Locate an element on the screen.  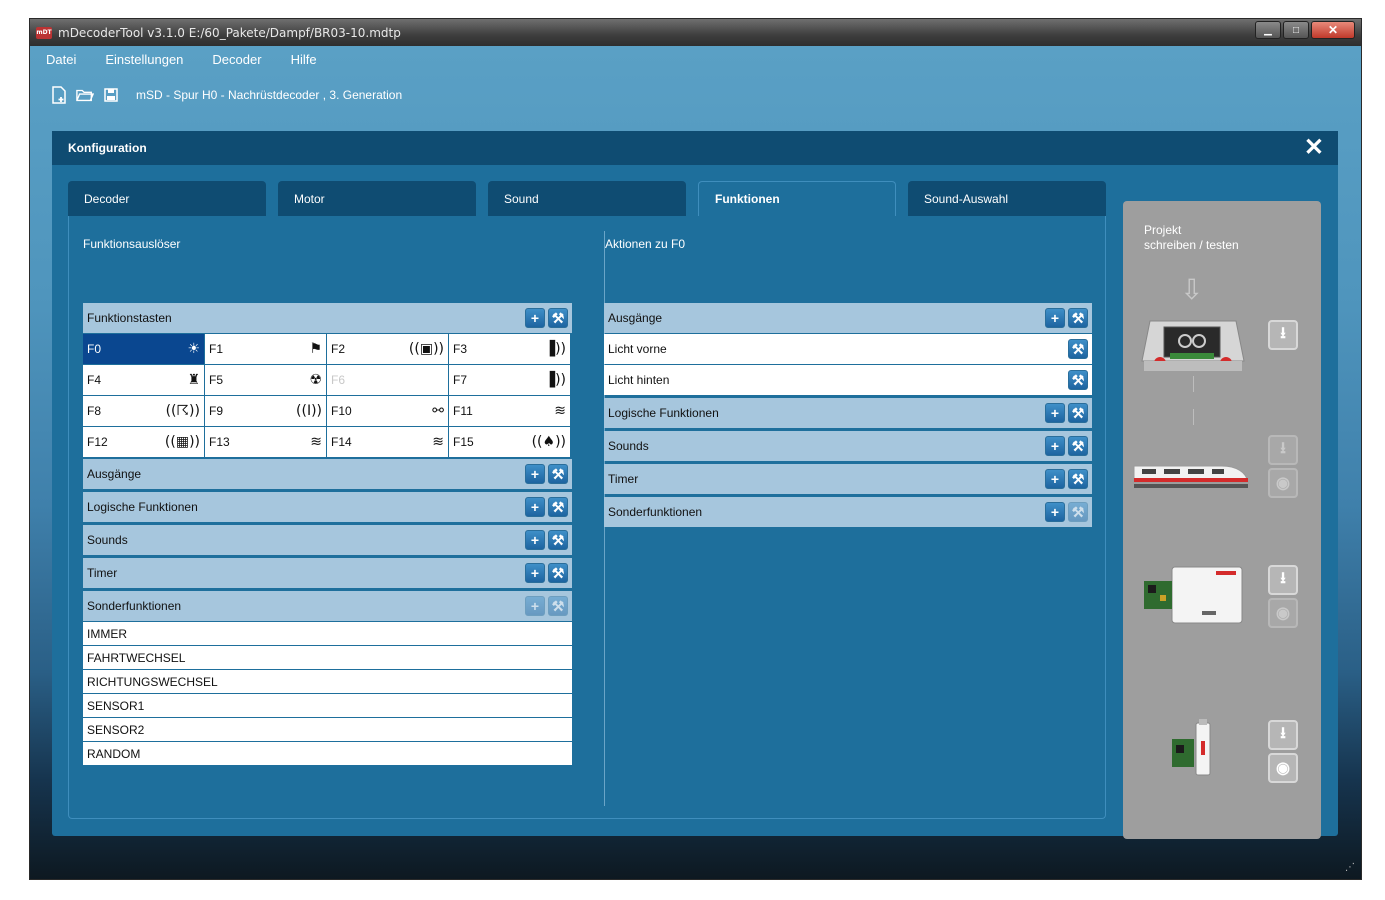
action-label: Licht vorne is located at coordinates (637, 349).